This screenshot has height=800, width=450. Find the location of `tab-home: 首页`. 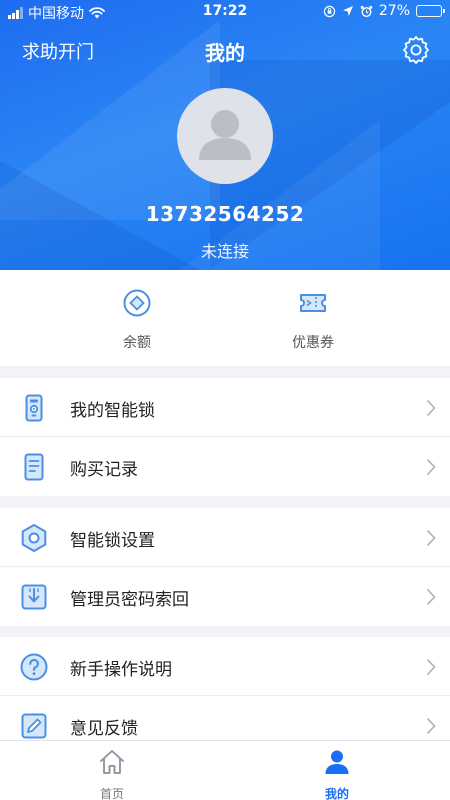

tab-home: 首页 is located at coordinates (112, 773).